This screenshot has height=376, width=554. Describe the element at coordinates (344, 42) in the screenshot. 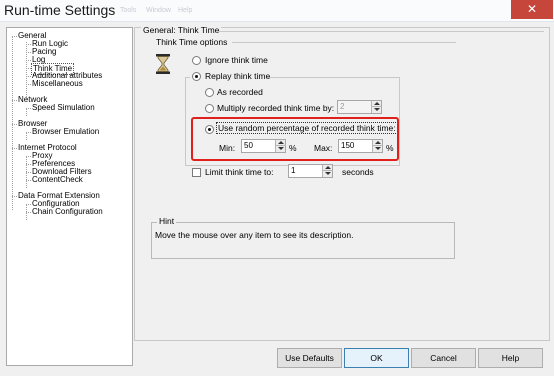

I see `options-group-divider` at that location.